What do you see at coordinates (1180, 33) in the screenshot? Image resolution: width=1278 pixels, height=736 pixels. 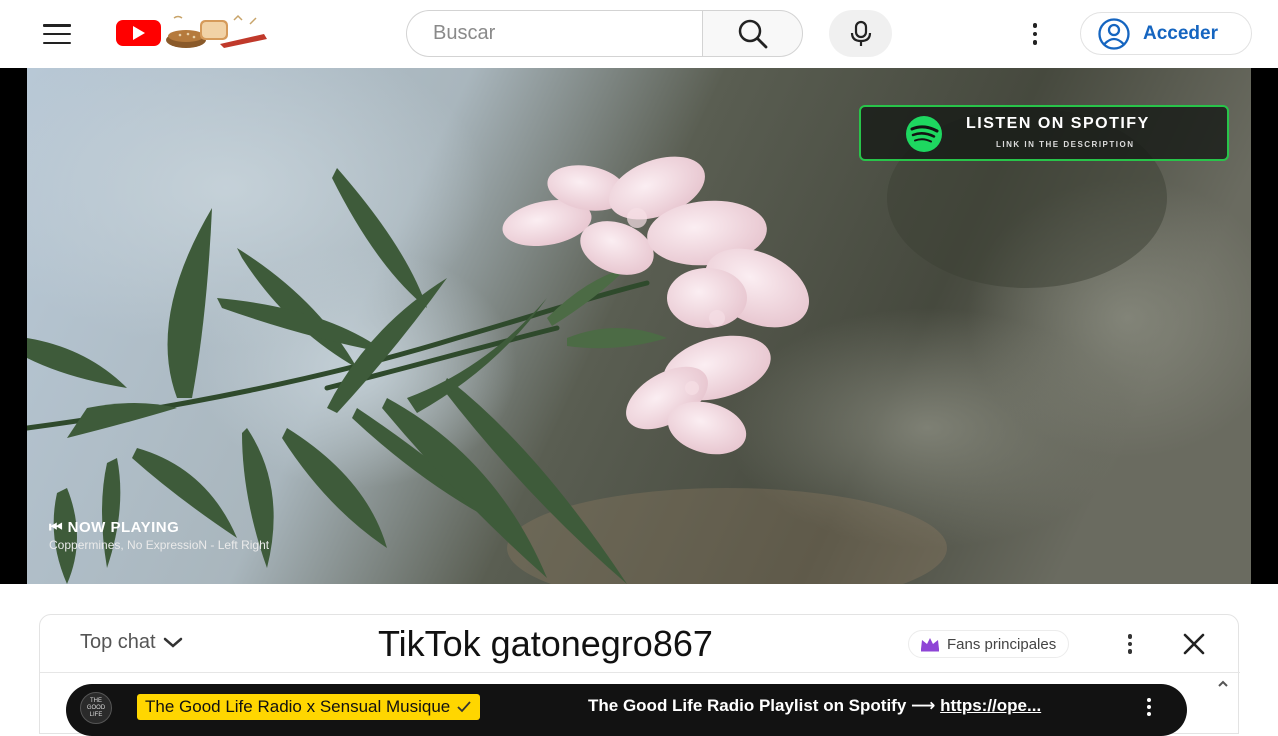 I see `signin-label: Acceder` at bounding box center [1180, 33].